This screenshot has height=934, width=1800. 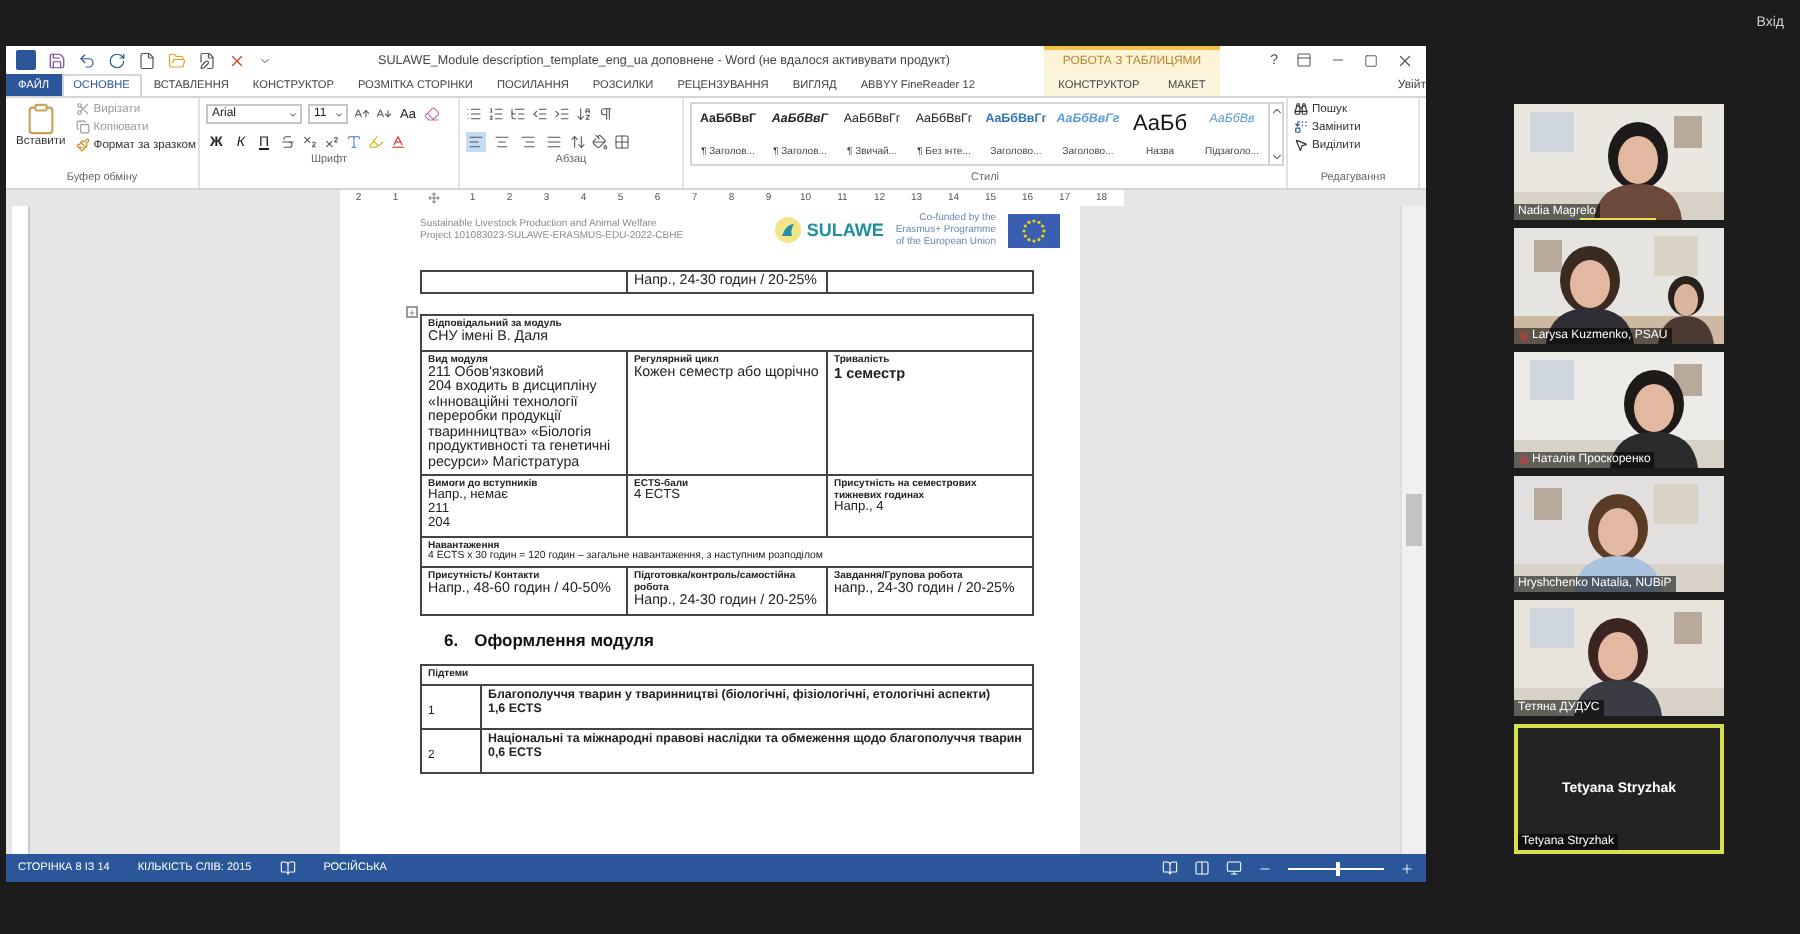 I want to click on numbering-icon, so click(x=496, y=114).